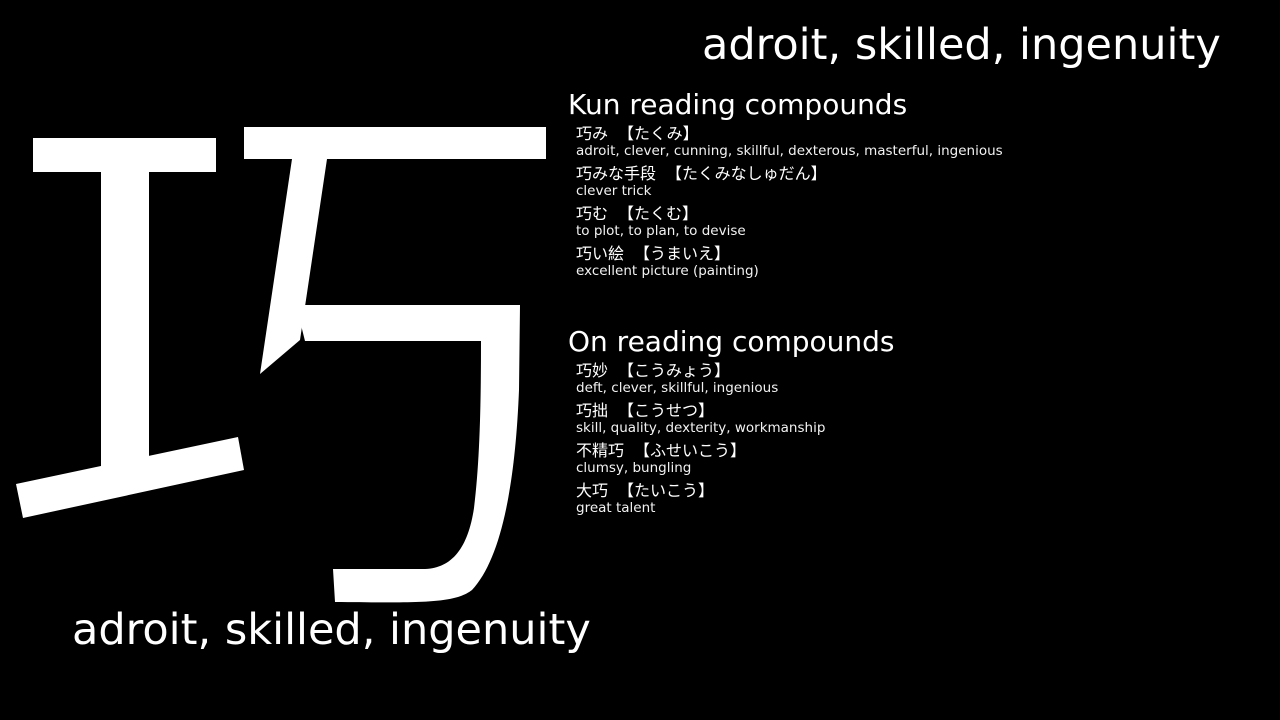  I want to click on entry-gloss: great talent, so click(616, 508).